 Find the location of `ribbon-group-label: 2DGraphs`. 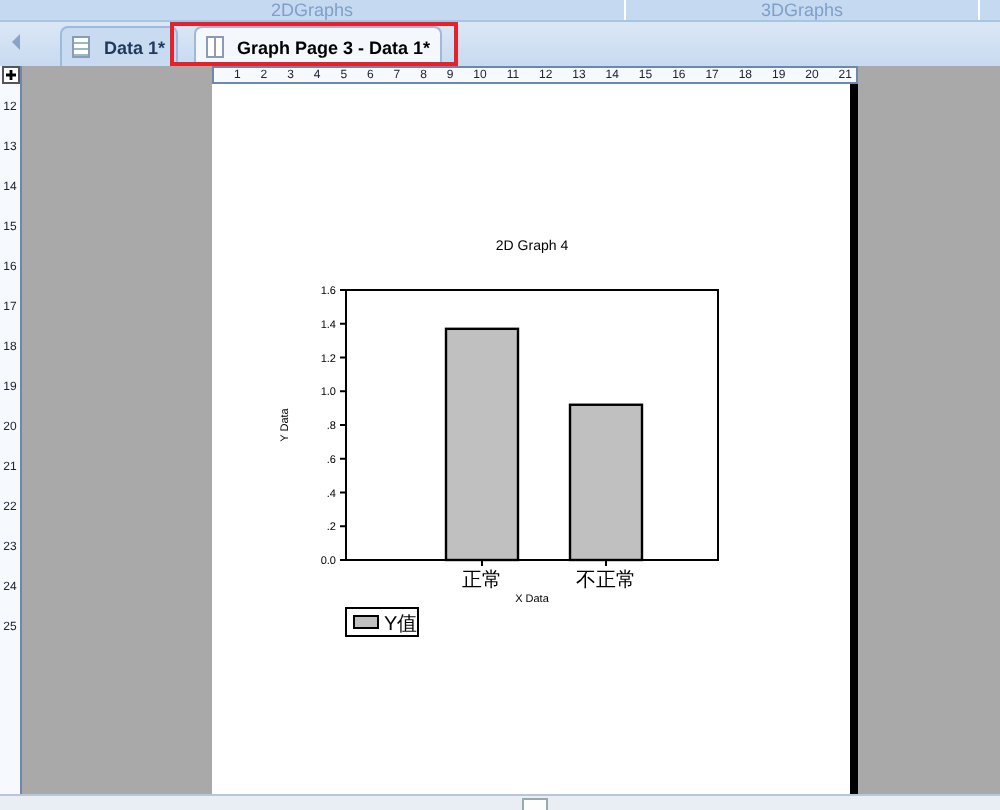

ribbon-group-label: 2DGraphs is located at coordinates (313, 10).